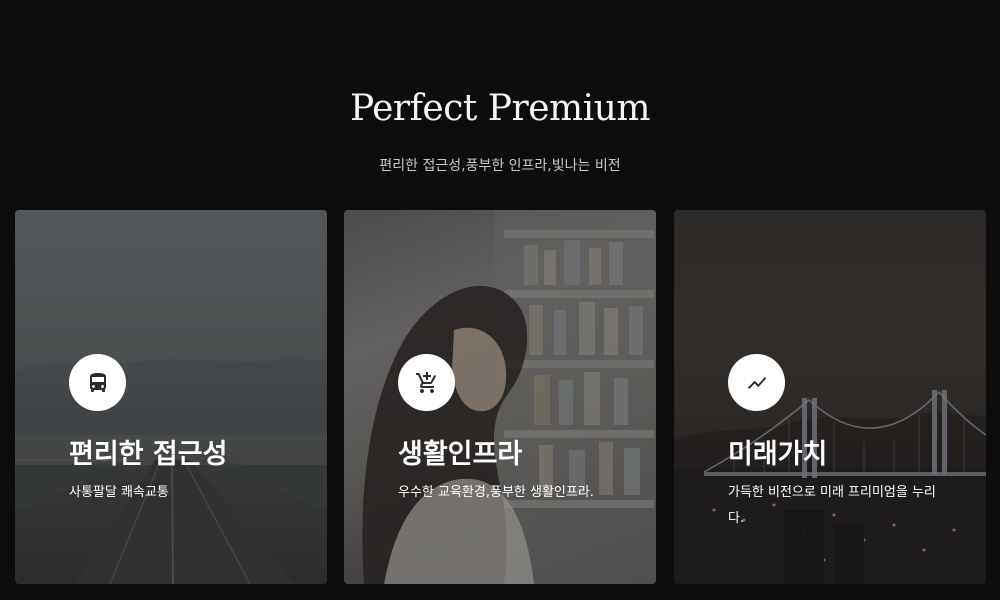 The image size is (1000, 600). What do you see at coordinates (832, 505) in the screenshot?
I see `card-description: 가득한 비전으로 미래 프리미엄을 누리다.` at bounding box center [832, 505].